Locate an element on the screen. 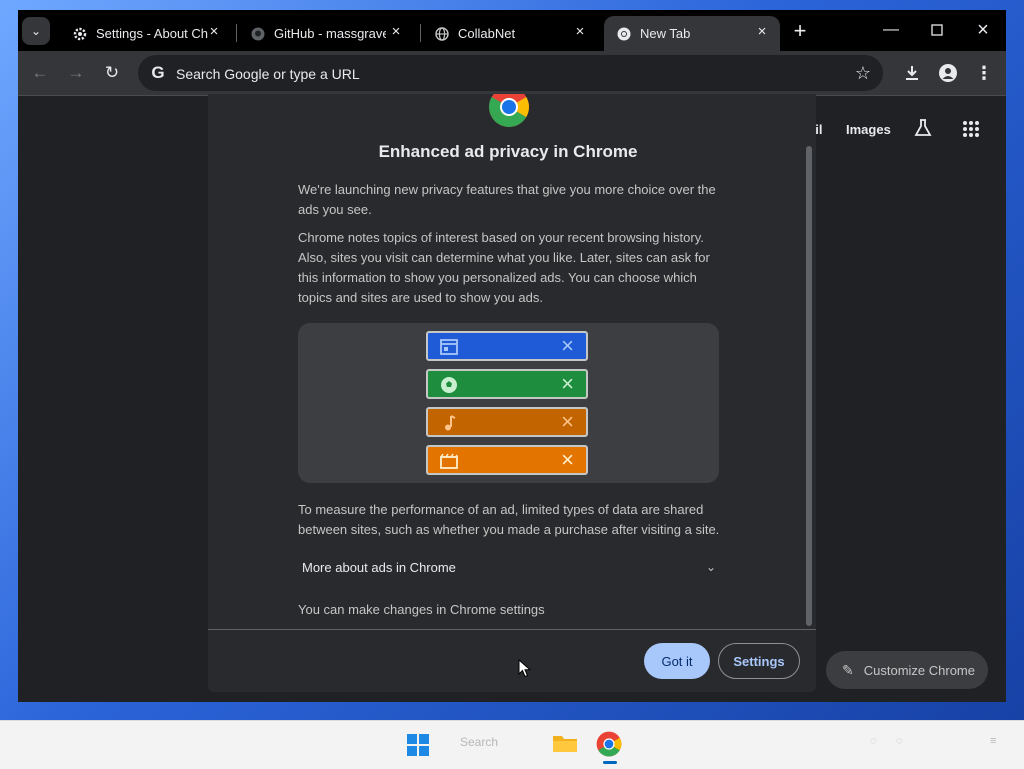 This screenshot has height=769, width=1024. tab-title: Settings - About Chrome is located at coordinates (152, 33).